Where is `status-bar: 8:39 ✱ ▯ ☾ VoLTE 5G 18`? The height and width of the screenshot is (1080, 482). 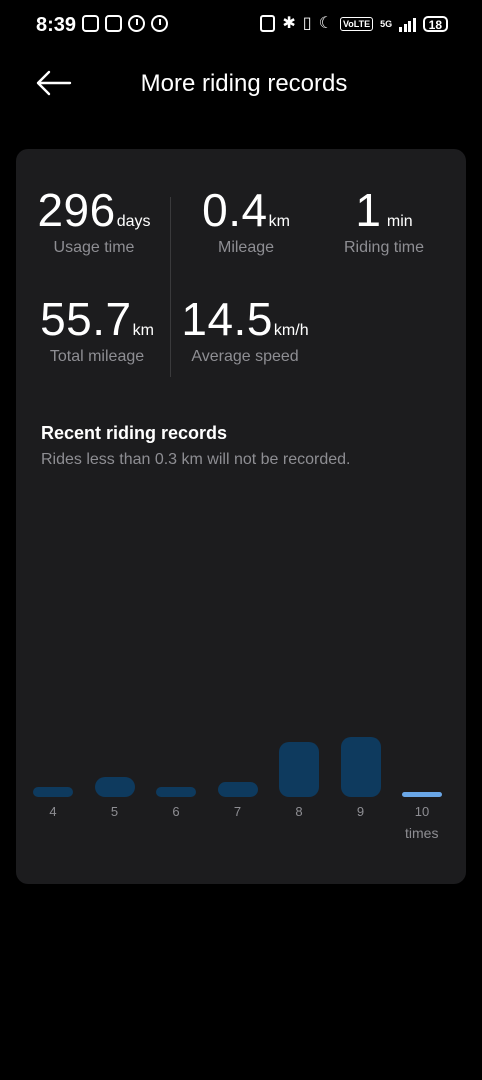
status-bar: 8:39 ✱ ▯ ☾ VoLTE 5G 18 is located at coordinates (241, 26).